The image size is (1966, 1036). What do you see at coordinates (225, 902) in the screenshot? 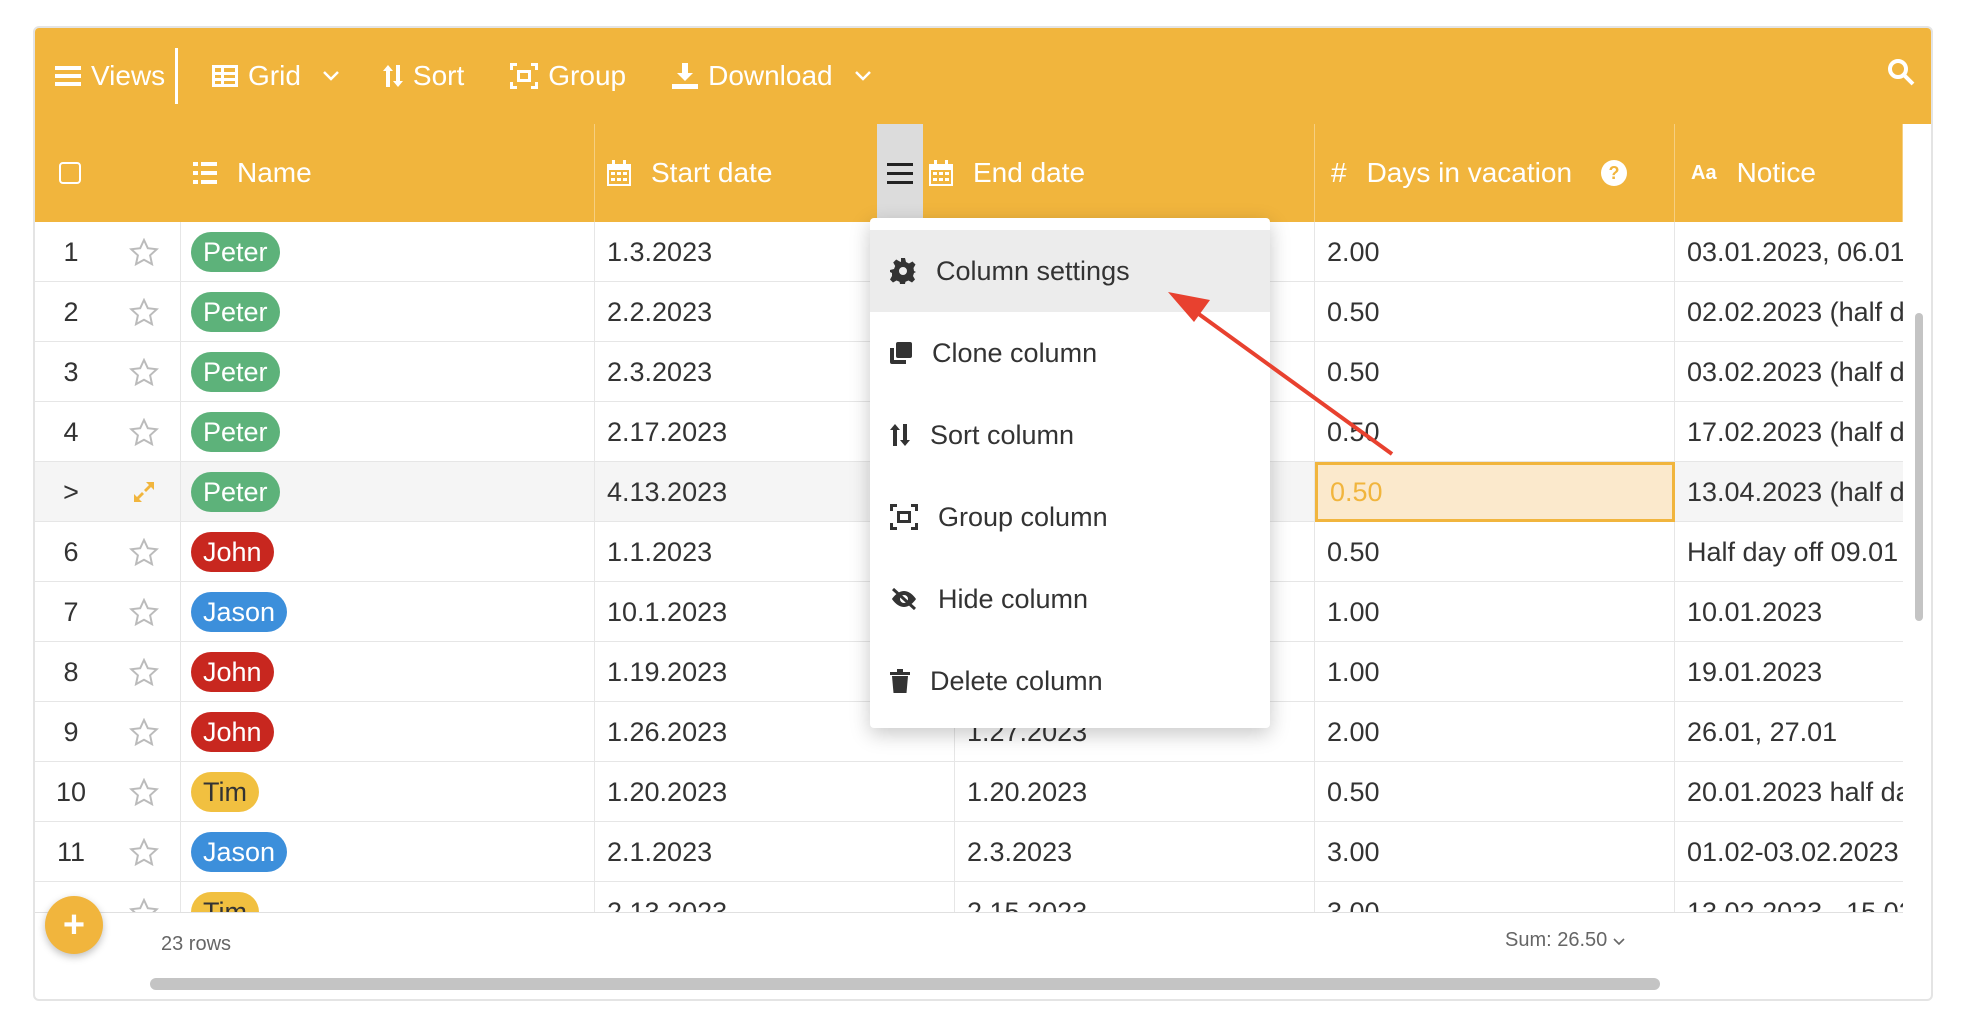
I see `name-tag: Tim` at bounding box center [225, 902].